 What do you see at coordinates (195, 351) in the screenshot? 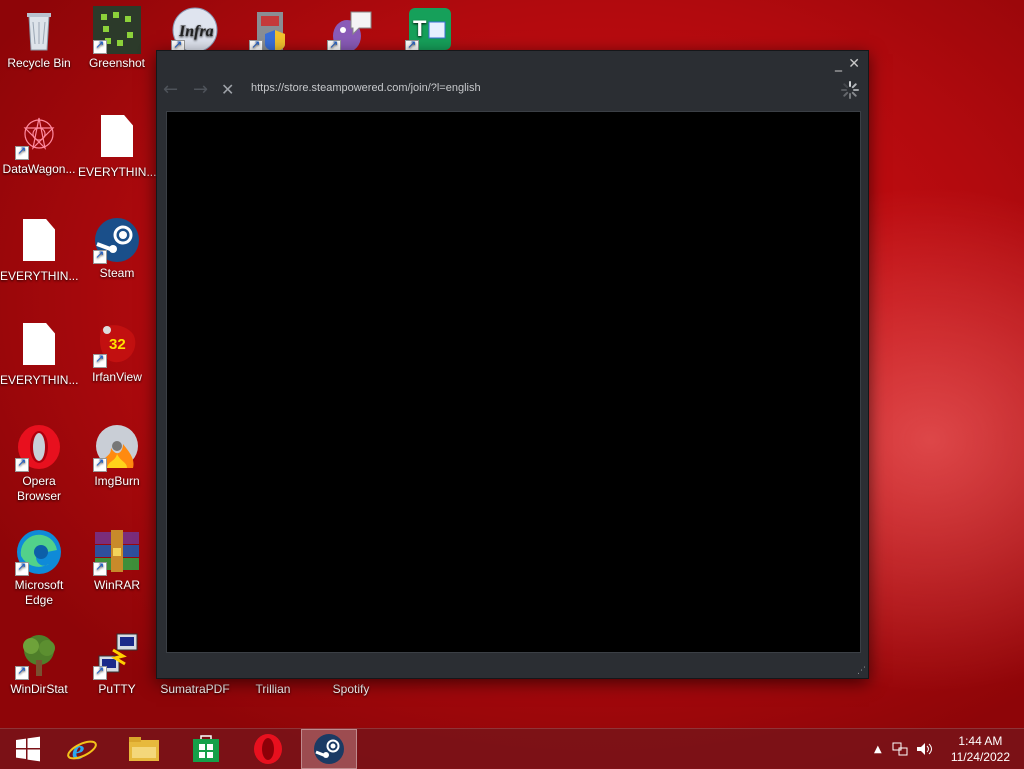
I see `desktop-icon-sumatrapdf: Infra SumatraPDF` at bounding box center [195, 351].